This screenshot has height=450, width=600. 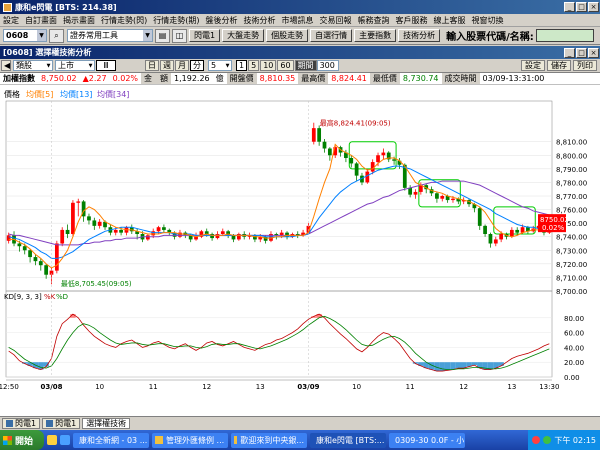 What do you see at coordinates (593, 7) in the screenshot?
I see `close-button: ×` at bounding box center [593, 7].